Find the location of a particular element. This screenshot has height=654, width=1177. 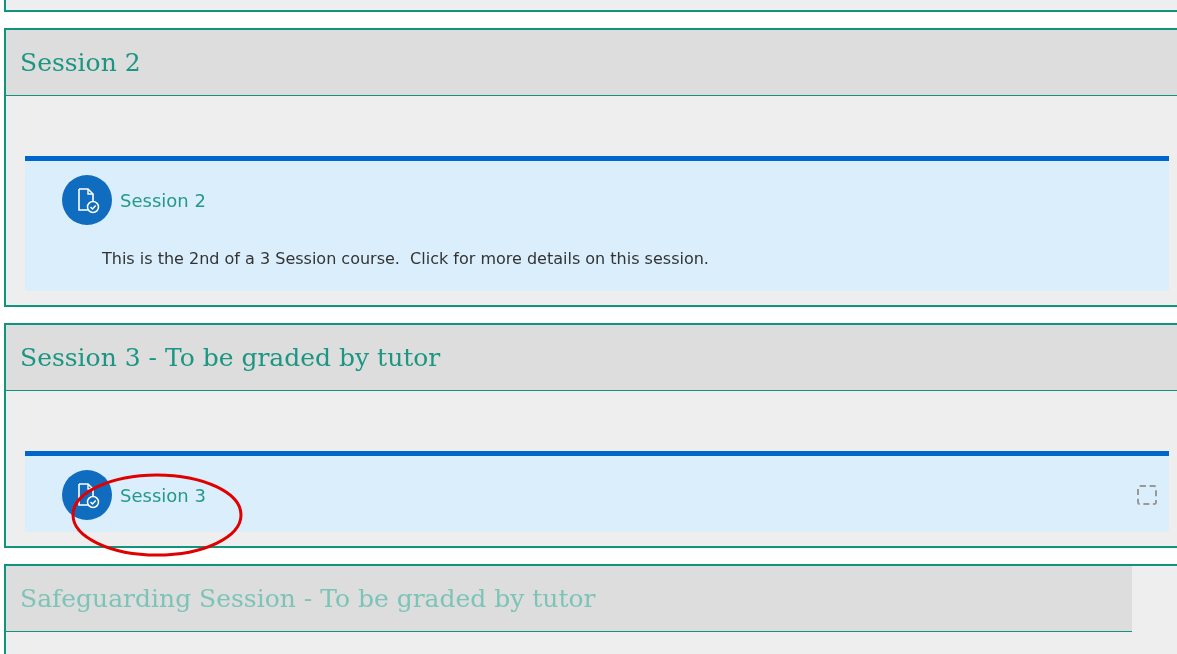

activity-link: Session 3 is located at coordinates (163, 495).